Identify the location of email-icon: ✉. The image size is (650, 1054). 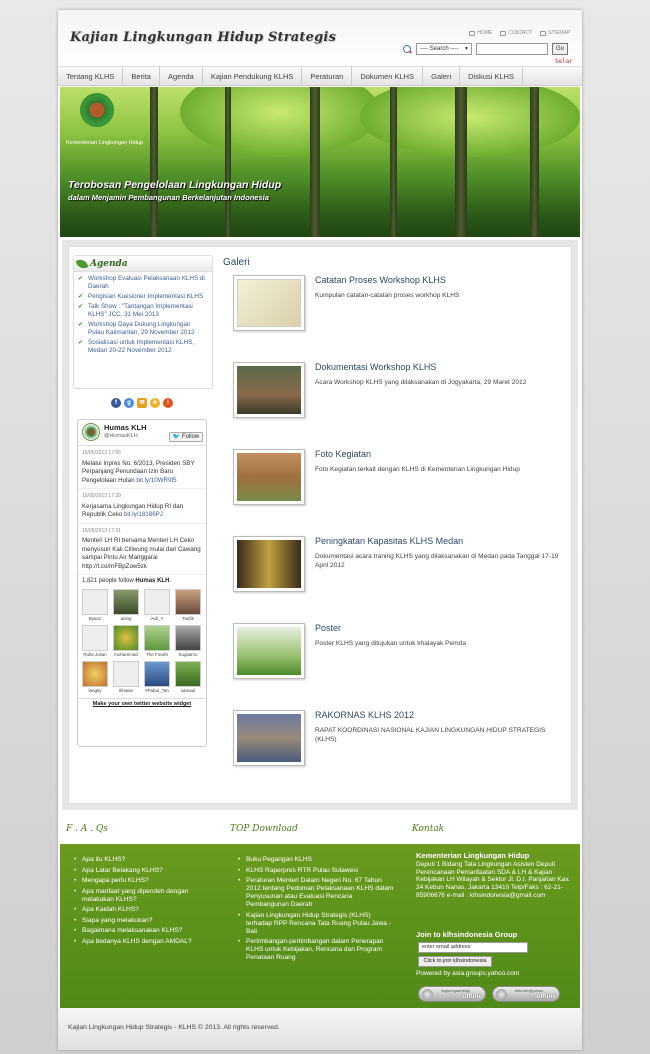
(142, 403).